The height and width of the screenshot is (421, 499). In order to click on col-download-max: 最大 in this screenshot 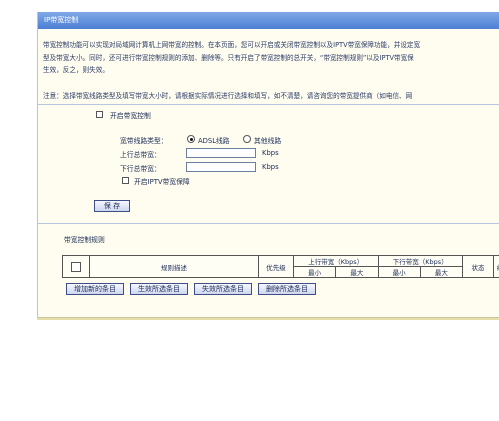, I will do `click(441, 272)`.